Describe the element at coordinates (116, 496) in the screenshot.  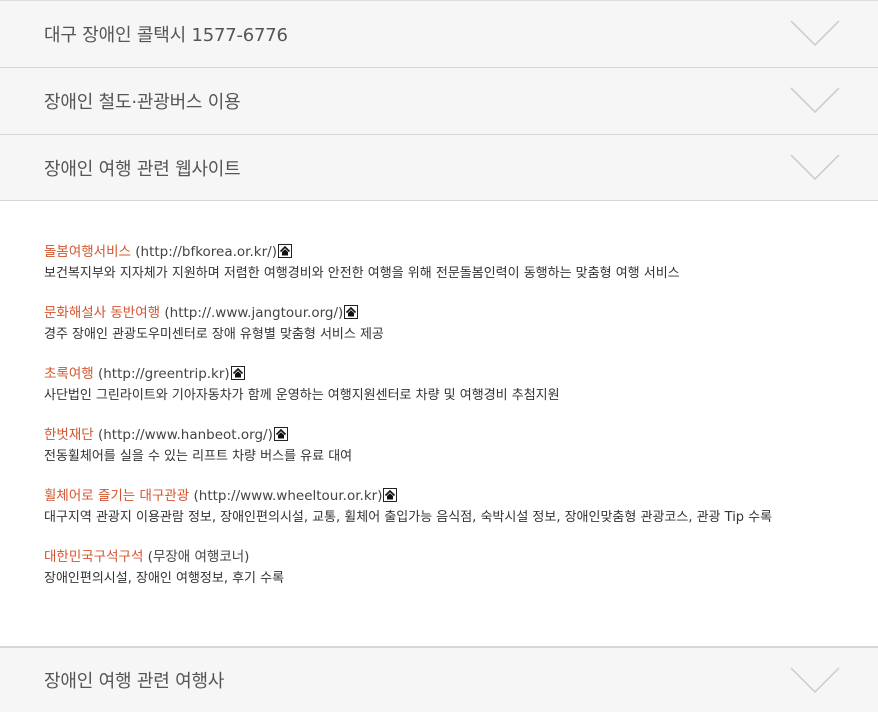
I see `website-name-link: 휠체어로 즐기는 대구관광` at that location.